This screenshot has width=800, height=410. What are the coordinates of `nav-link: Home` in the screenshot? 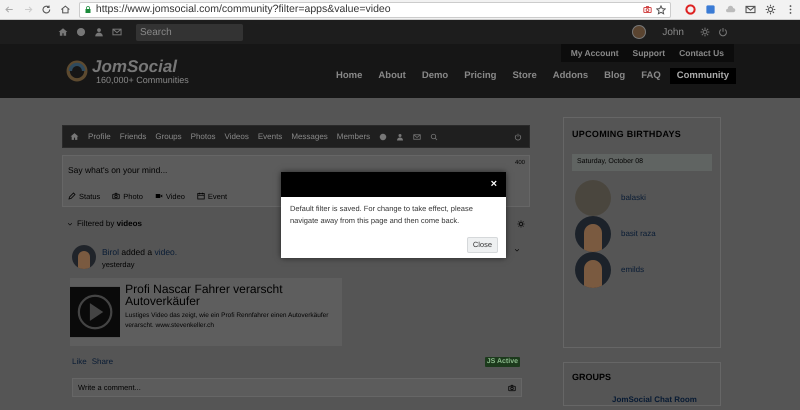 It's located at (349, 76).